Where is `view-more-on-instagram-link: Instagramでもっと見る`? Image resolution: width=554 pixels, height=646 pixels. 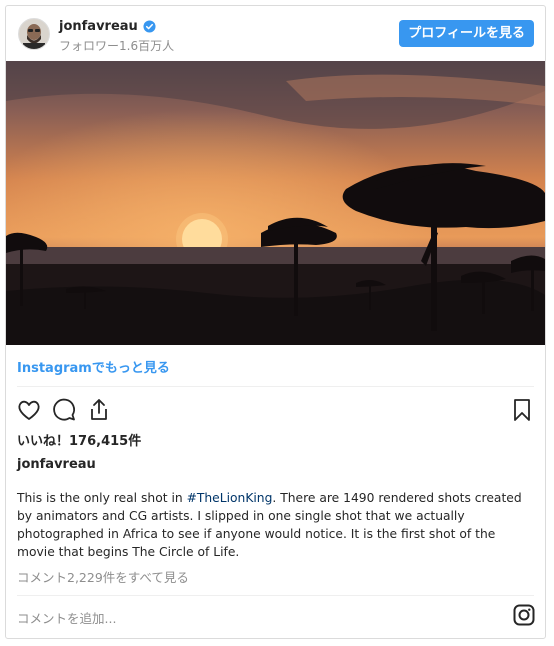
view-more-on-instagram-link: Instagramでもっと見る is located at coordinates (93, 366).